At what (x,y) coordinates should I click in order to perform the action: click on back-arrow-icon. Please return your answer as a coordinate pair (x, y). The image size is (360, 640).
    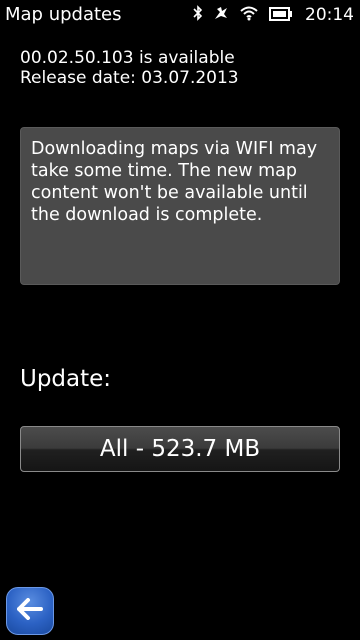
    Looking at the image, I should click on (30, 611).